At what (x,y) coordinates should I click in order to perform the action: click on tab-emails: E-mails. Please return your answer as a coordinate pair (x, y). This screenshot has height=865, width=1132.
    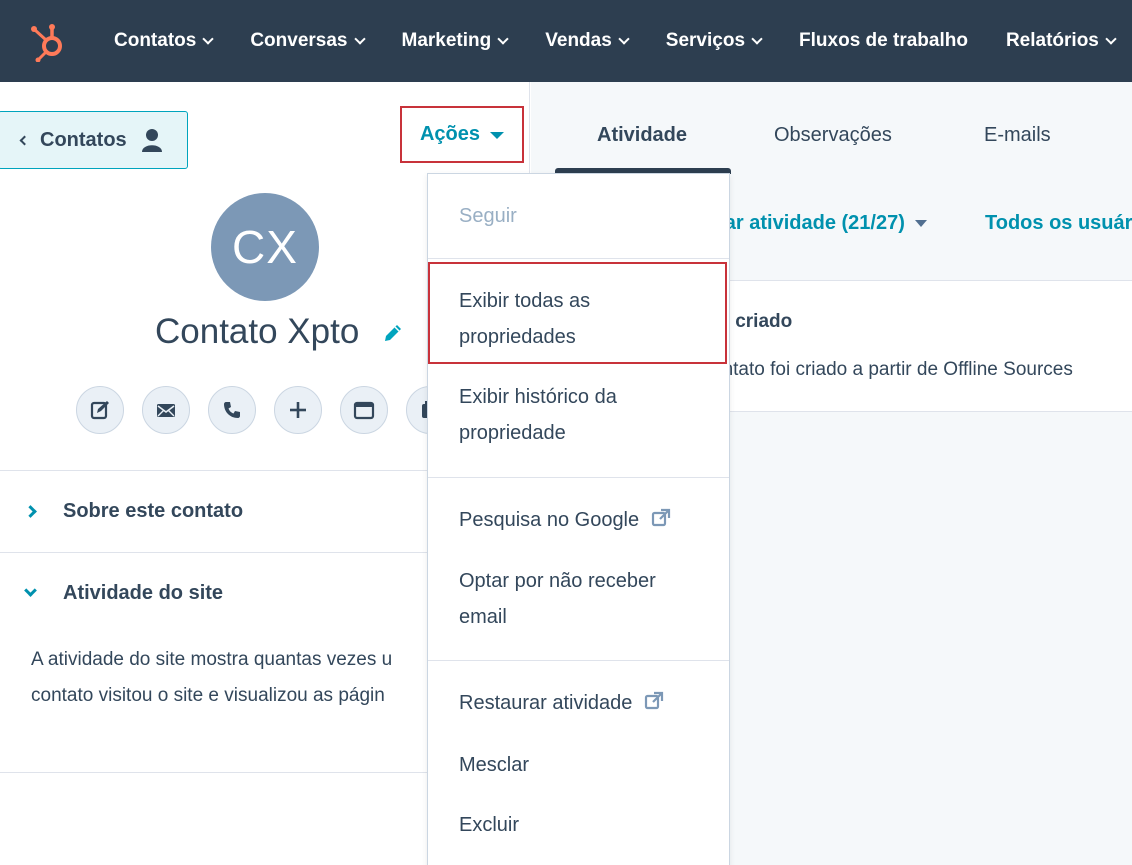
    Looking at the image, I should click on (1017, 135).